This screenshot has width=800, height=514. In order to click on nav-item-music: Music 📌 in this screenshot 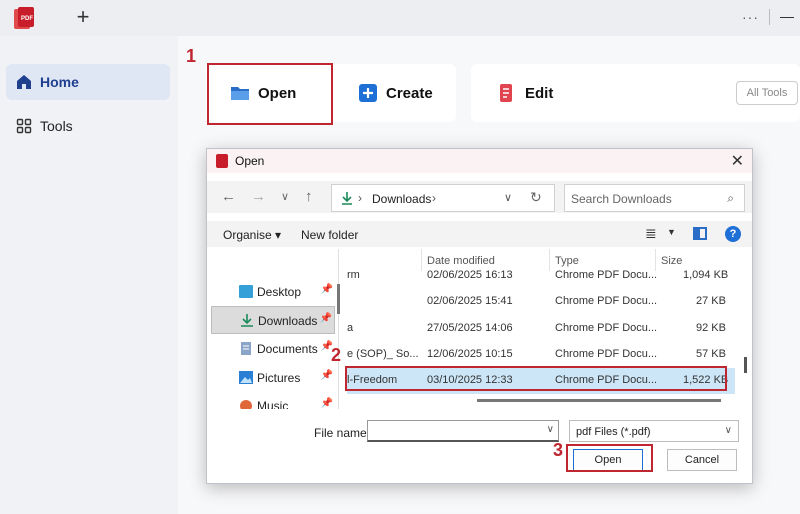, I will do `click(273, 400)`.